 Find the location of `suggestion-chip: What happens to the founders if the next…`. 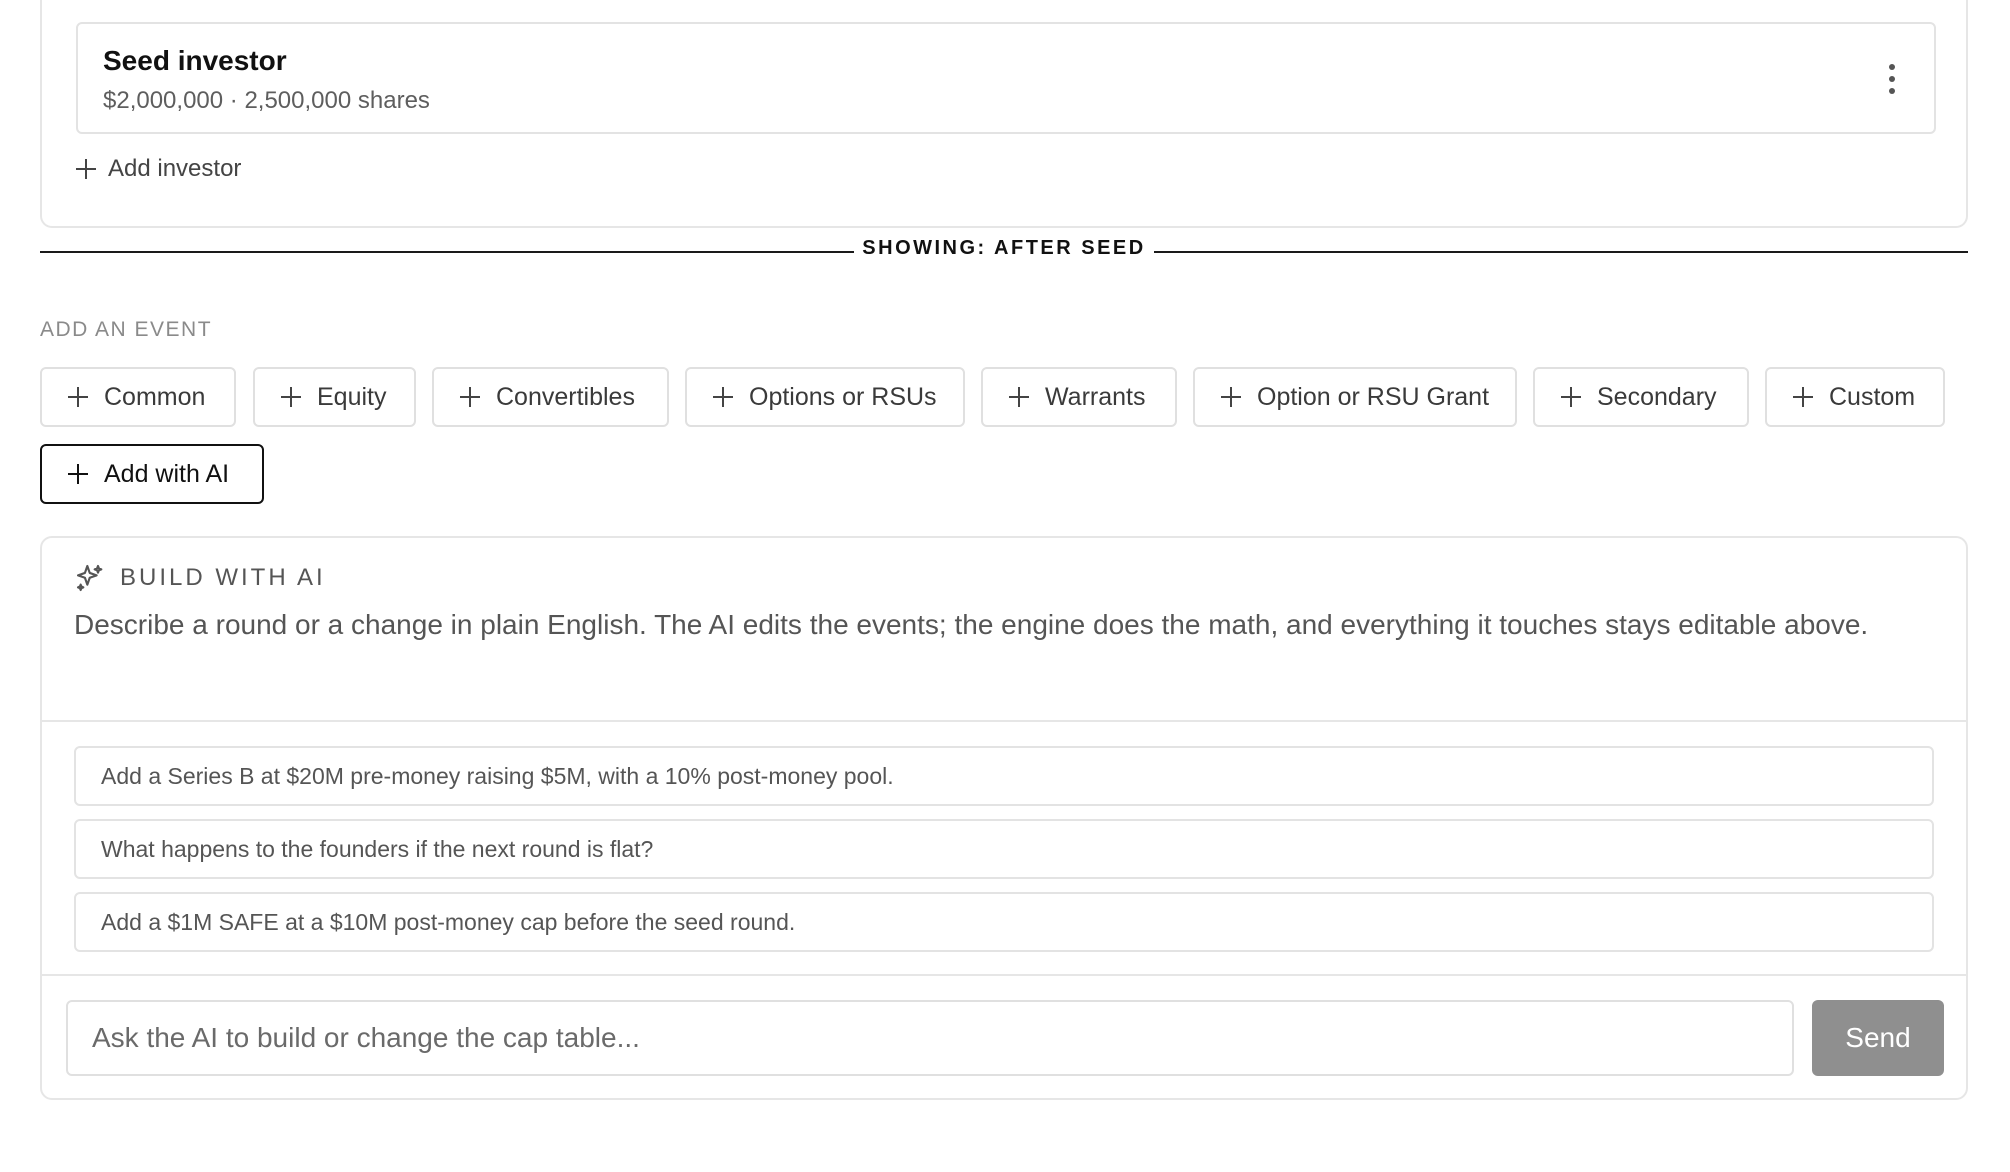

suggestion-chip: What happens to the founders if the next… is located at coordinates (1004, 849).